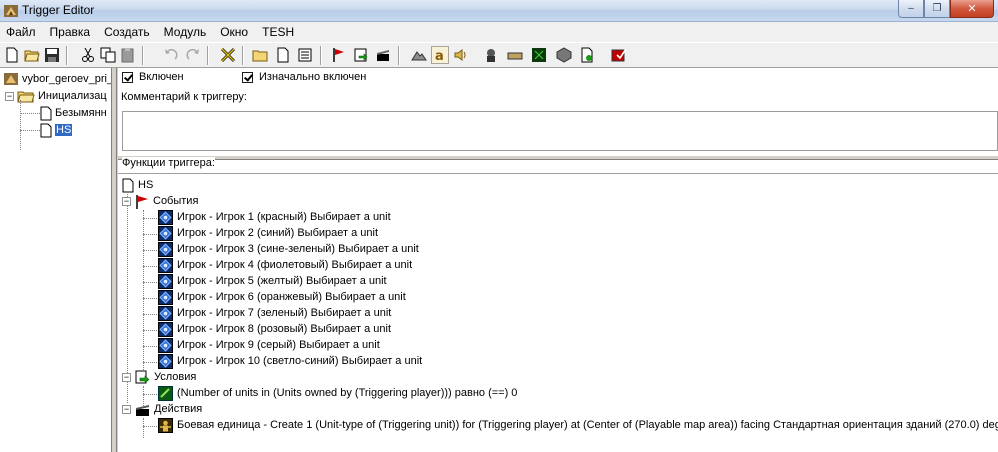 The width and height of the screenshot is (998, 452). Describe the element at coordinates (305, 55) in the screenshot. I see `new-comment-icon` at that location.